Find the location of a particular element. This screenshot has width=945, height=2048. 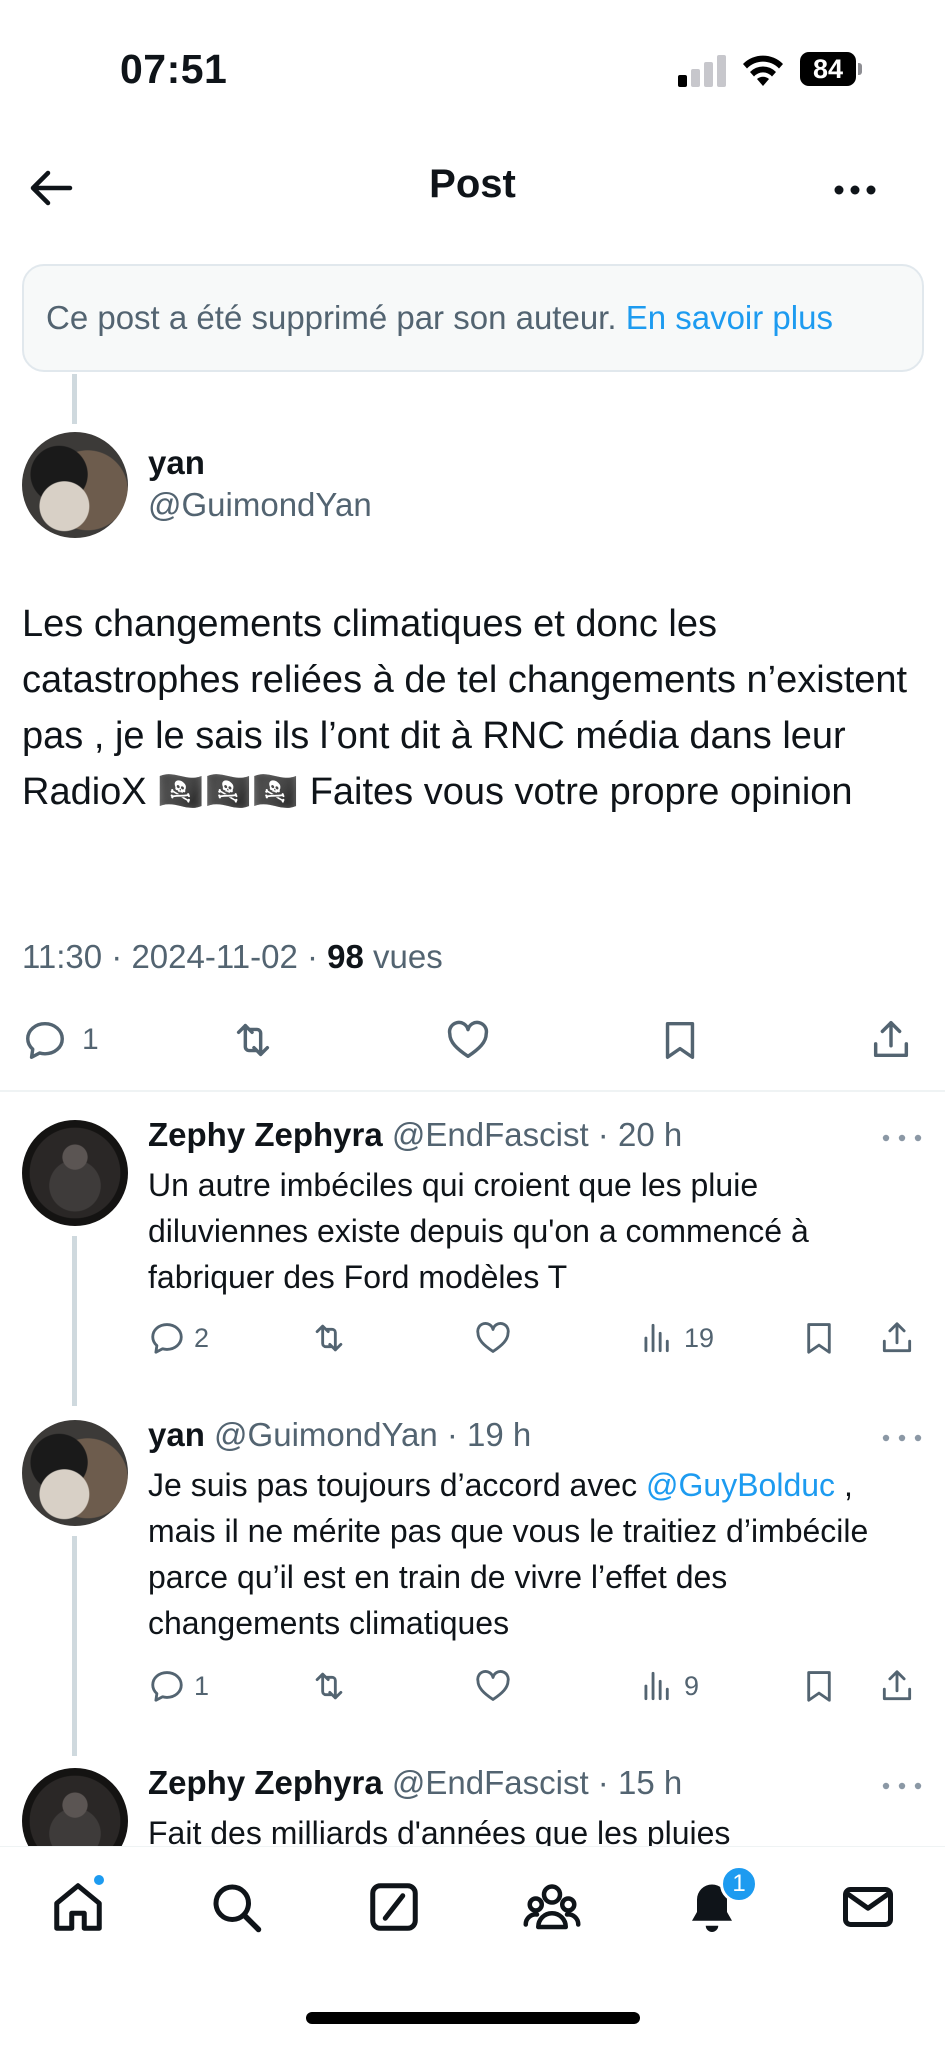

reply-header: Zephy Zephyra @EndFascist · 20 h is located at coordinates (415, 1135).